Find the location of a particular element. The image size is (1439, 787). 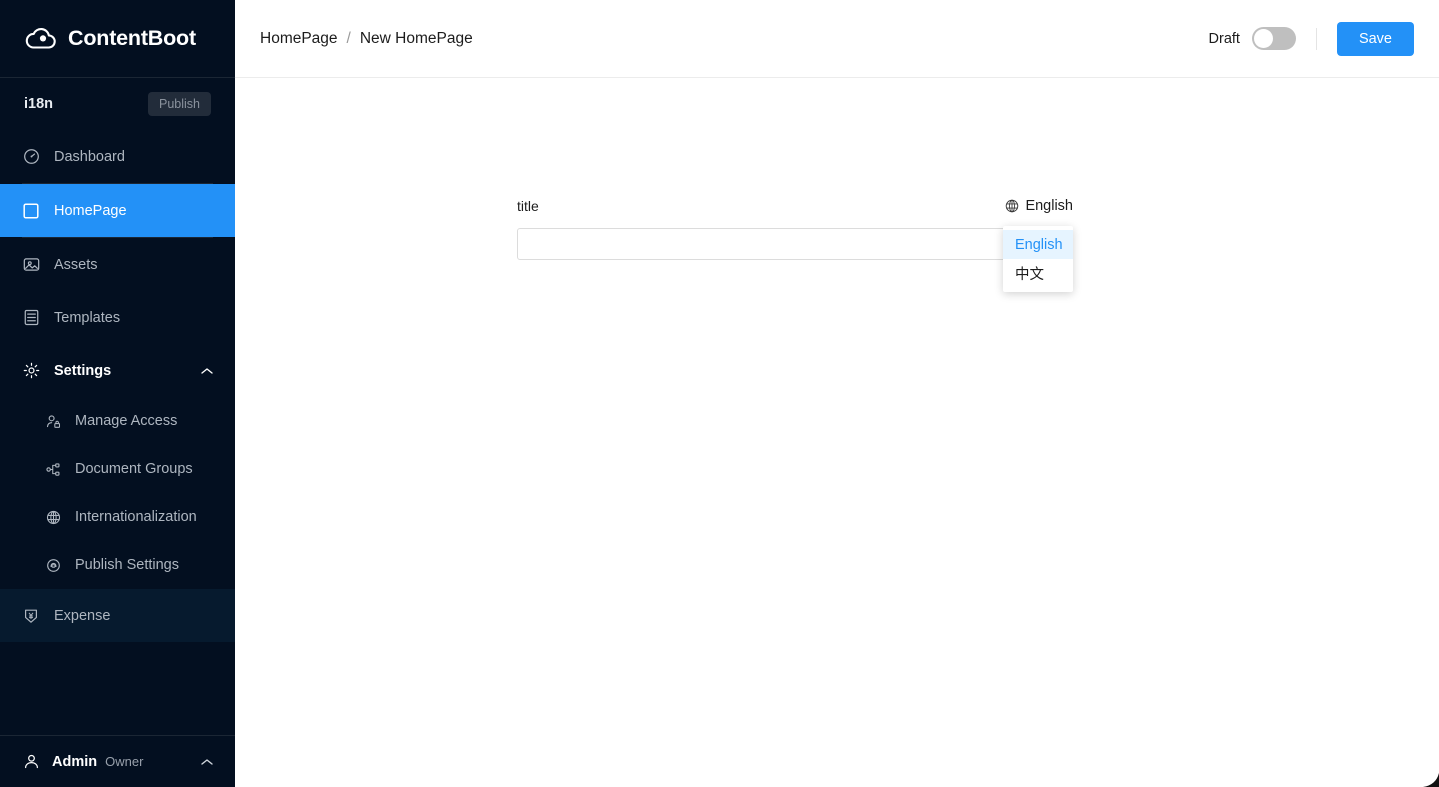

sidebar-item-expense: Expense is located at coordinates (117, 615).